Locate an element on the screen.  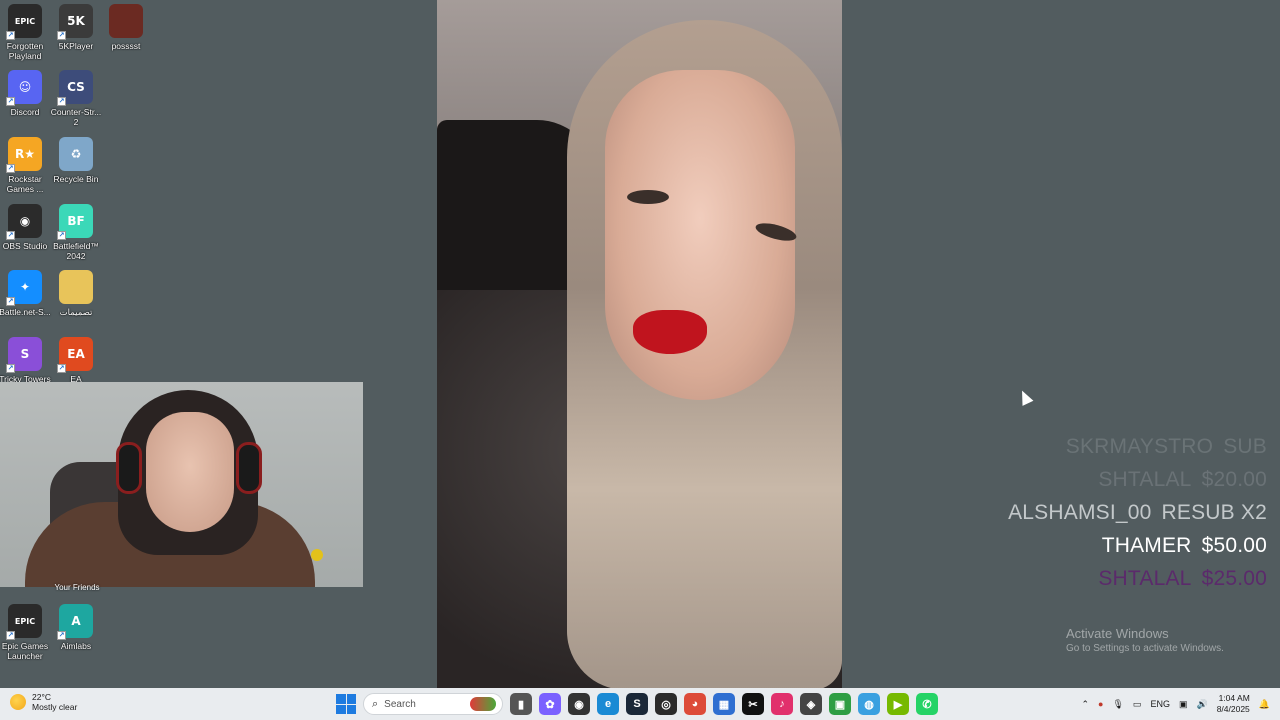
desktop-icon-label: Battlefield™ 2042 is located at coordinates (76, 251).